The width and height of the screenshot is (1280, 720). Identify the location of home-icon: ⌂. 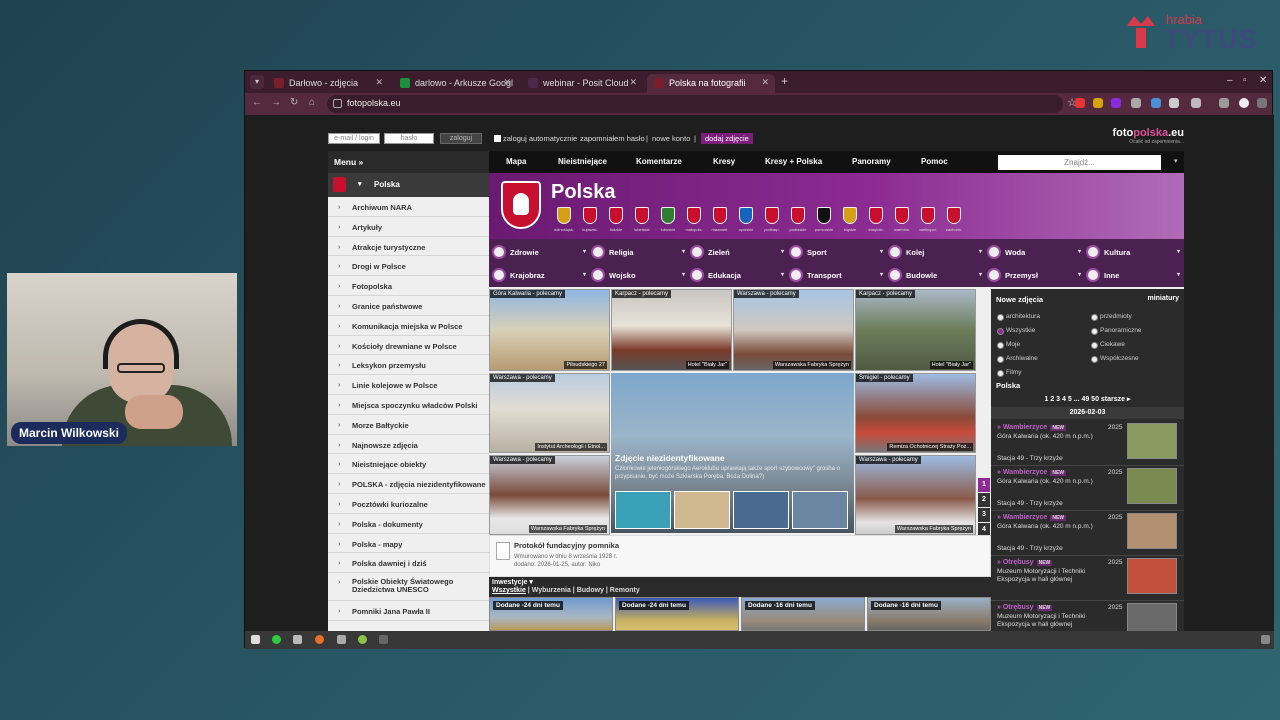
(312, 102).